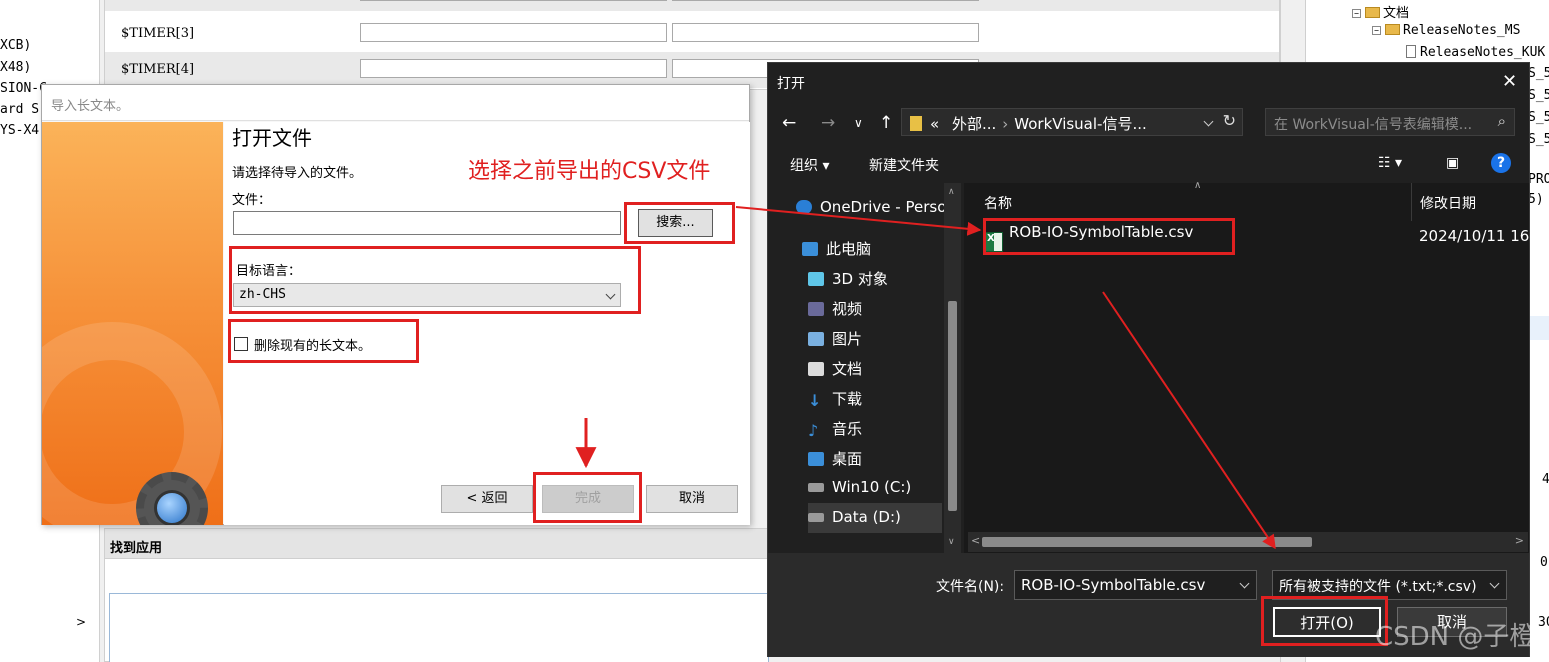 The image size is (1549, 662). What do you see at coordinates (1189, 420) in the screenshot?
I see `arrow-to-open-button` at bounding box center [1189, 420].